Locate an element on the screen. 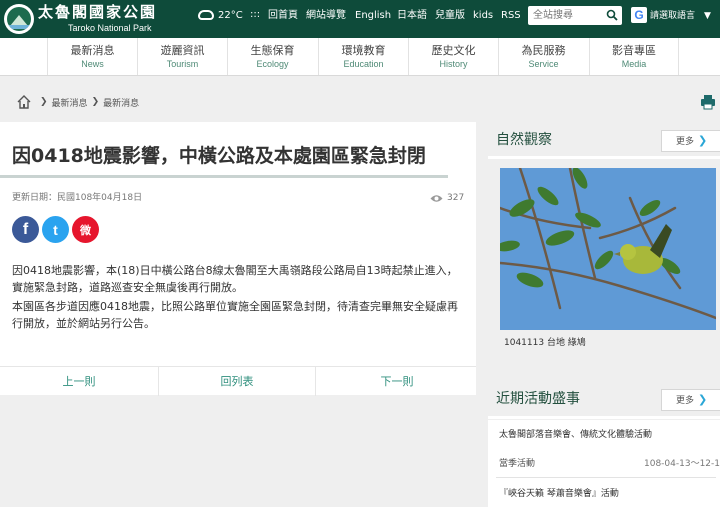  japanese-link: 日本語 is located at coordinates (412, 16).